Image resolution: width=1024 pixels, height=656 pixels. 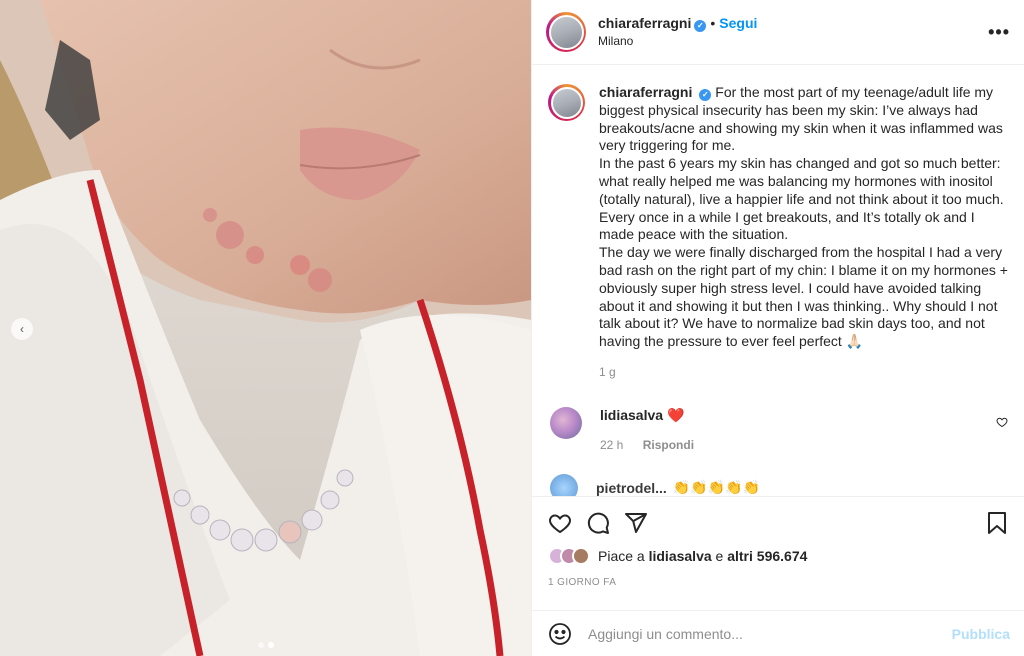 I want to click on likes-others-link: altri 596.674, so click(x=767, y=556).